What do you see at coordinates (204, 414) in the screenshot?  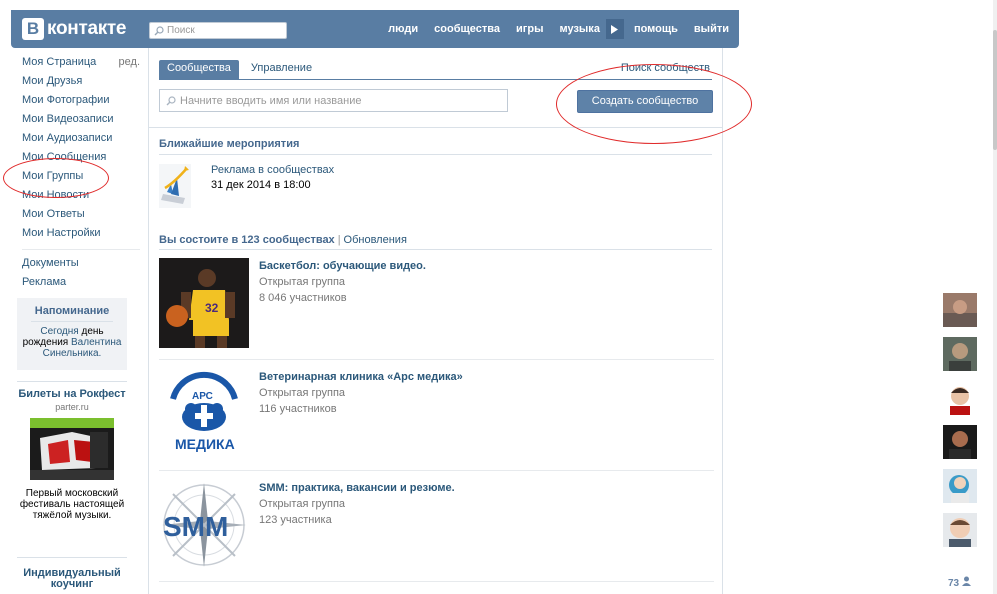 I see `group-avatar: АРС МЕДИКА` at bounding box center [204, 414].